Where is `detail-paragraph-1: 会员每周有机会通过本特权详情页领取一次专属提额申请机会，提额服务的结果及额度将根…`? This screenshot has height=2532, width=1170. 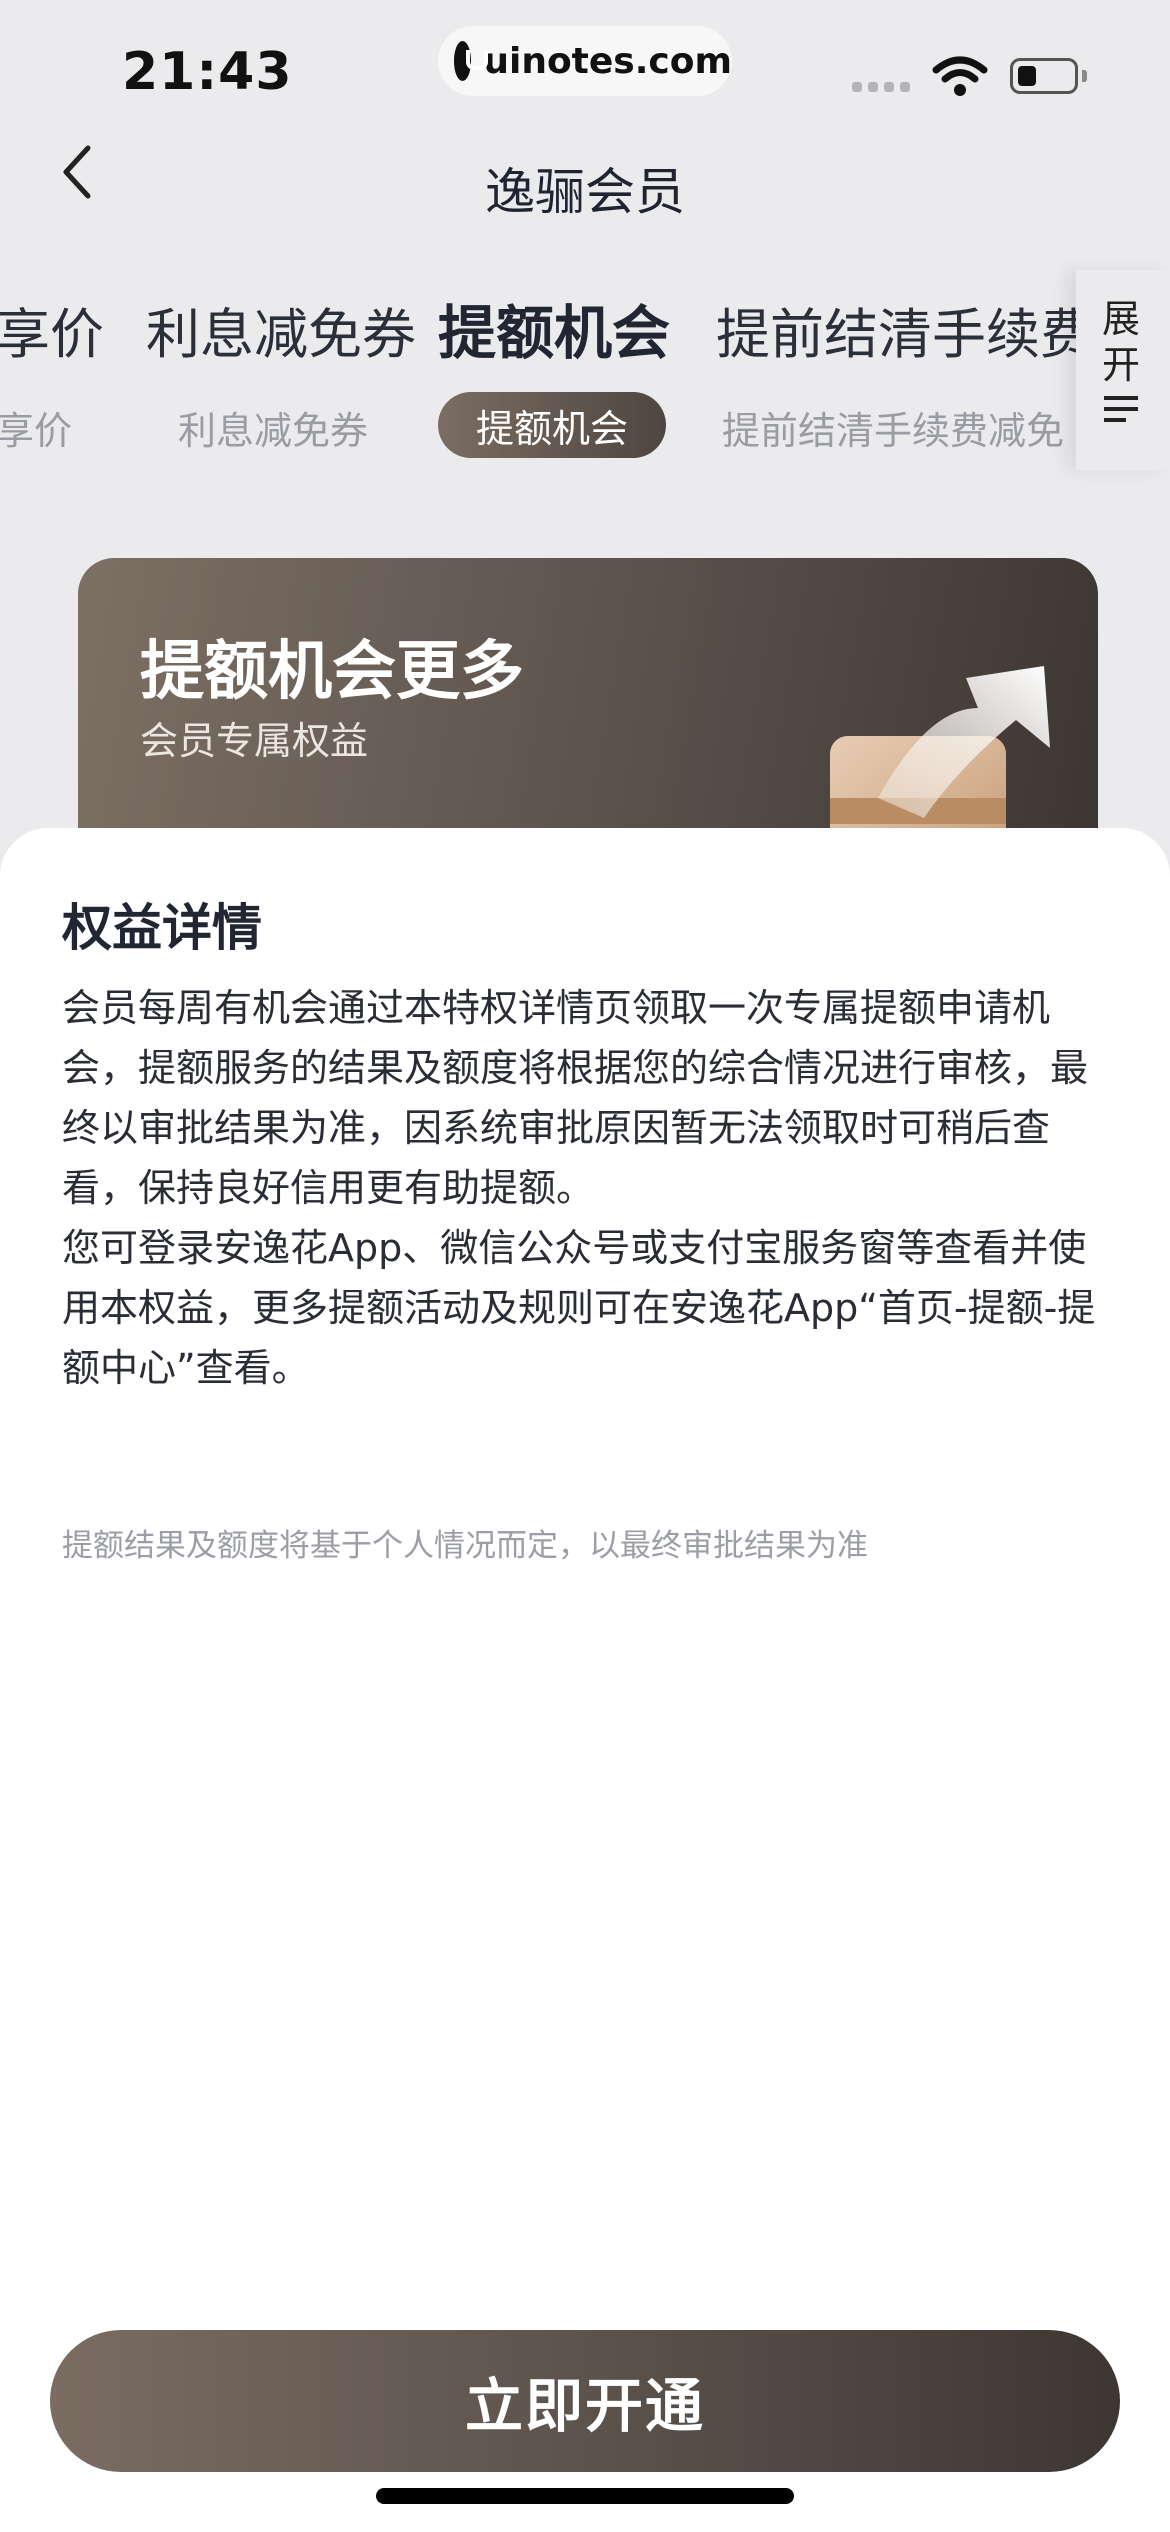 detail-paragraph-1: 会员每周有机会通过本特权详情页领取一次专属提额申请机会，提额服务的结果及额度将根… is located at coordinates (575, 1098).